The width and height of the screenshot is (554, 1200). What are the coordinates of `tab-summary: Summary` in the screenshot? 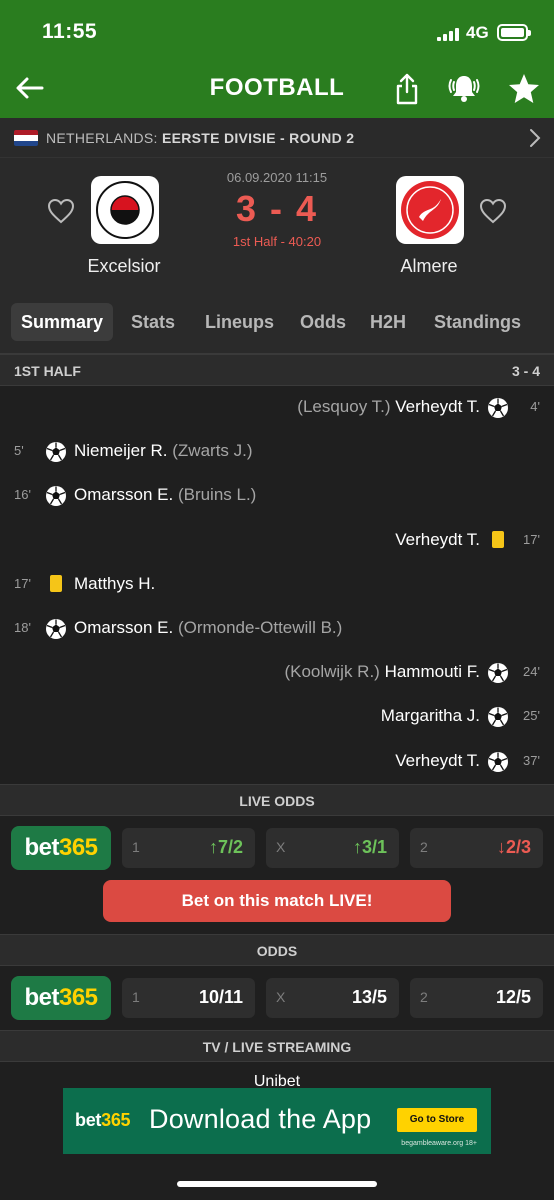 It's located at (62, 322).